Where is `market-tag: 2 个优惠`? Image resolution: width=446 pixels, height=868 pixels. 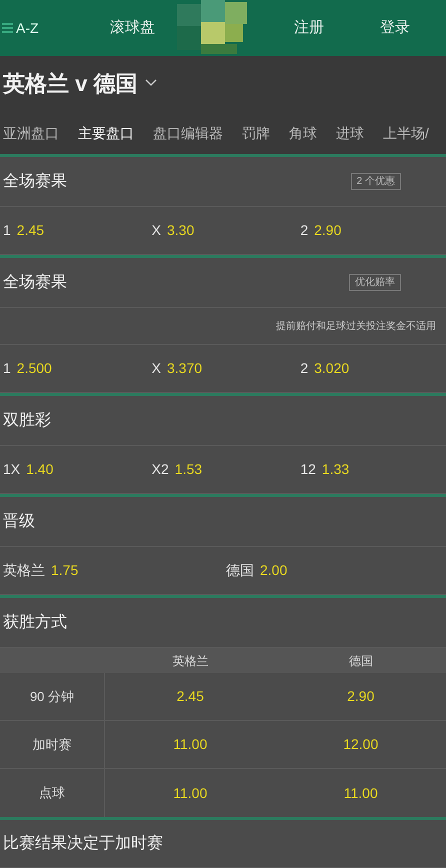
market-tag: 2 个优惠 is located at coordinates (375, 181).